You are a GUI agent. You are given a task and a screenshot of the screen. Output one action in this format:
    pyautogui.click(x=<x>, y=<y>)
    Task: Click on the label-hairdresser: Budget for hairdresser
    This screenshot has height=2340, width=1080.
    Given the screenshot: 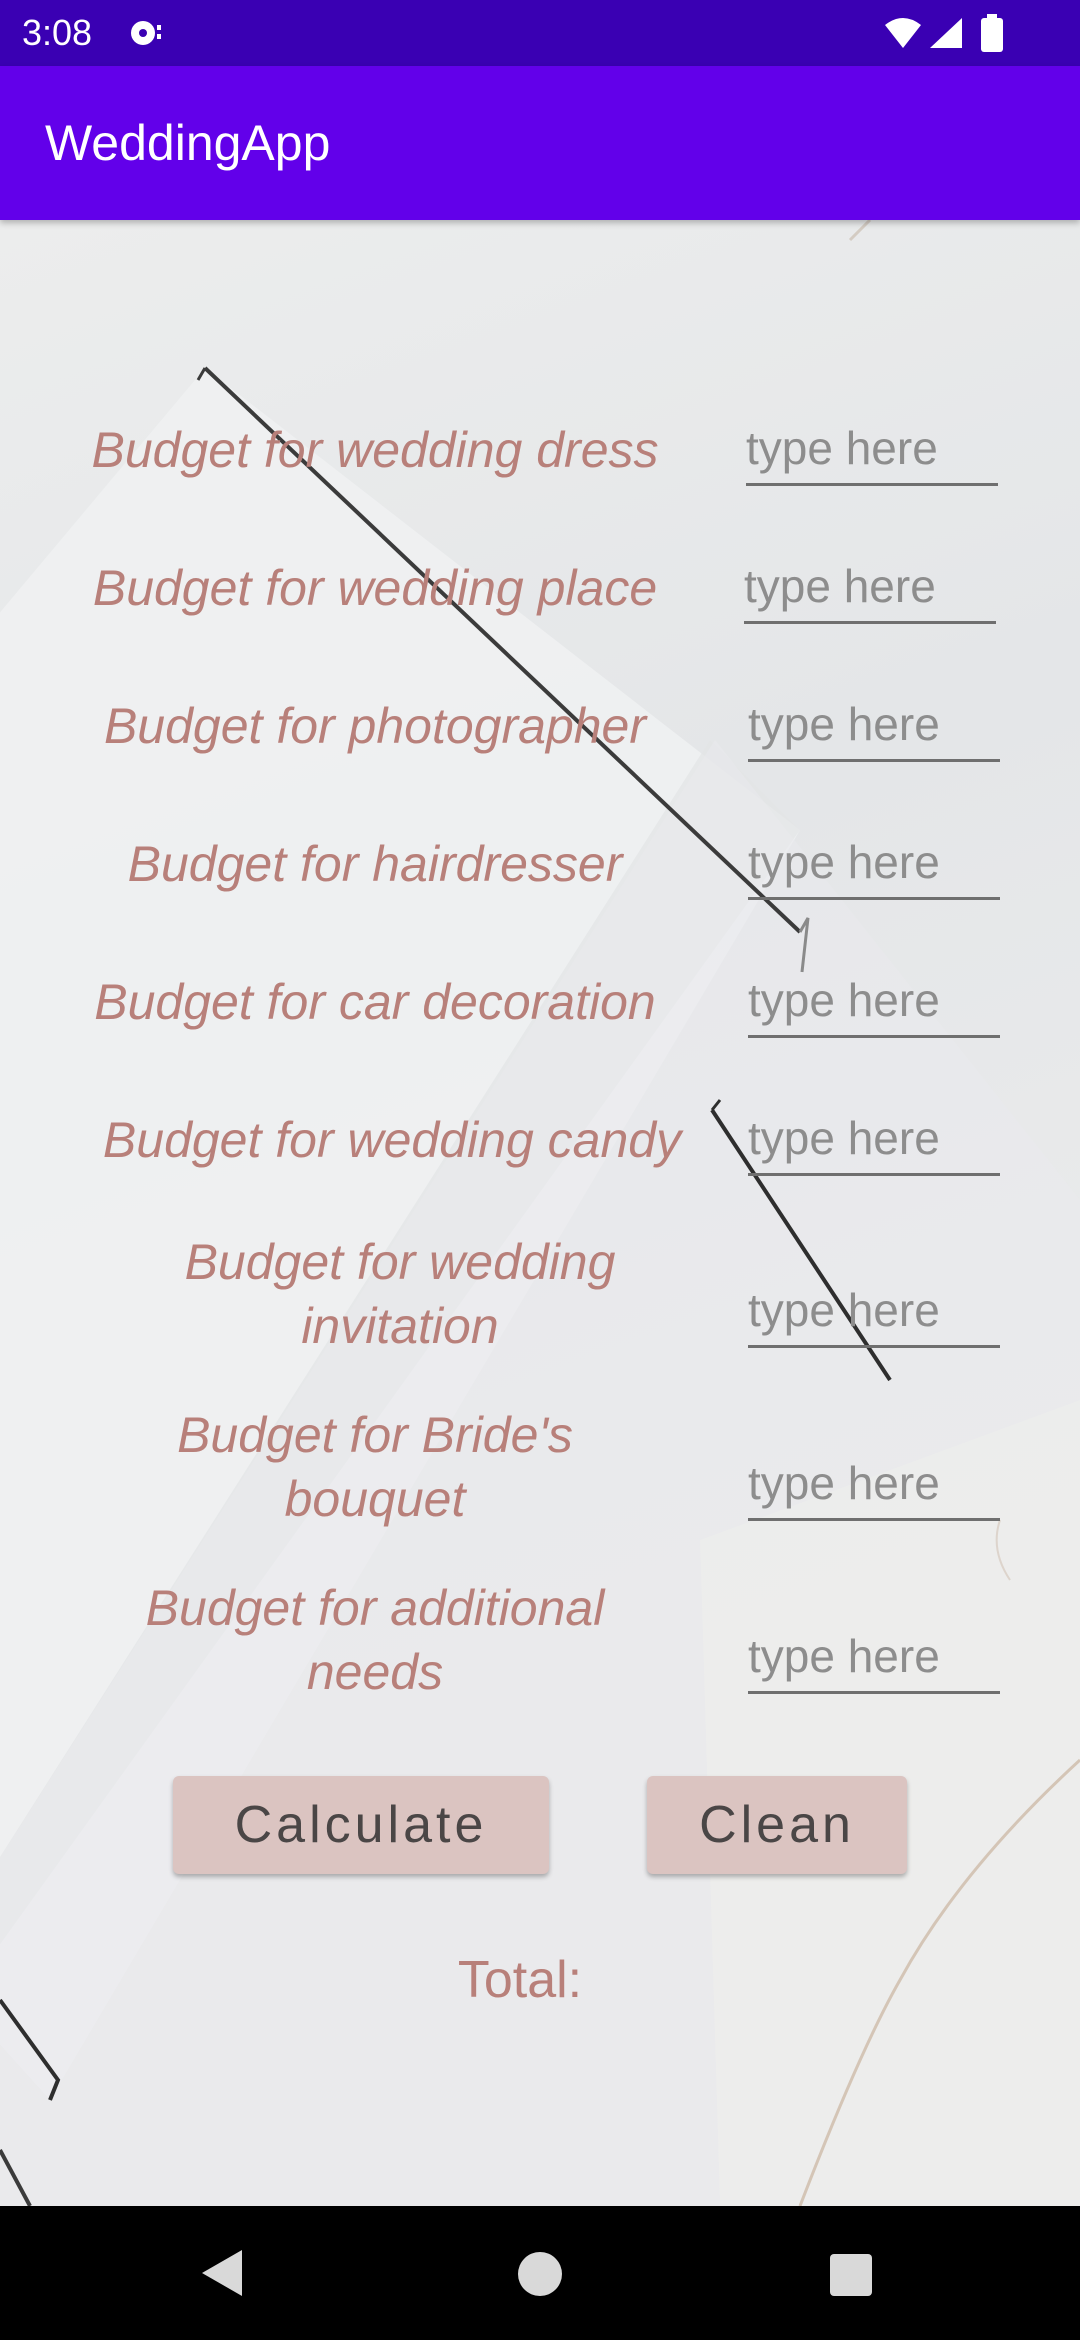 What is the action you would take?
    pyautogui.click(x=375, y=864)
    